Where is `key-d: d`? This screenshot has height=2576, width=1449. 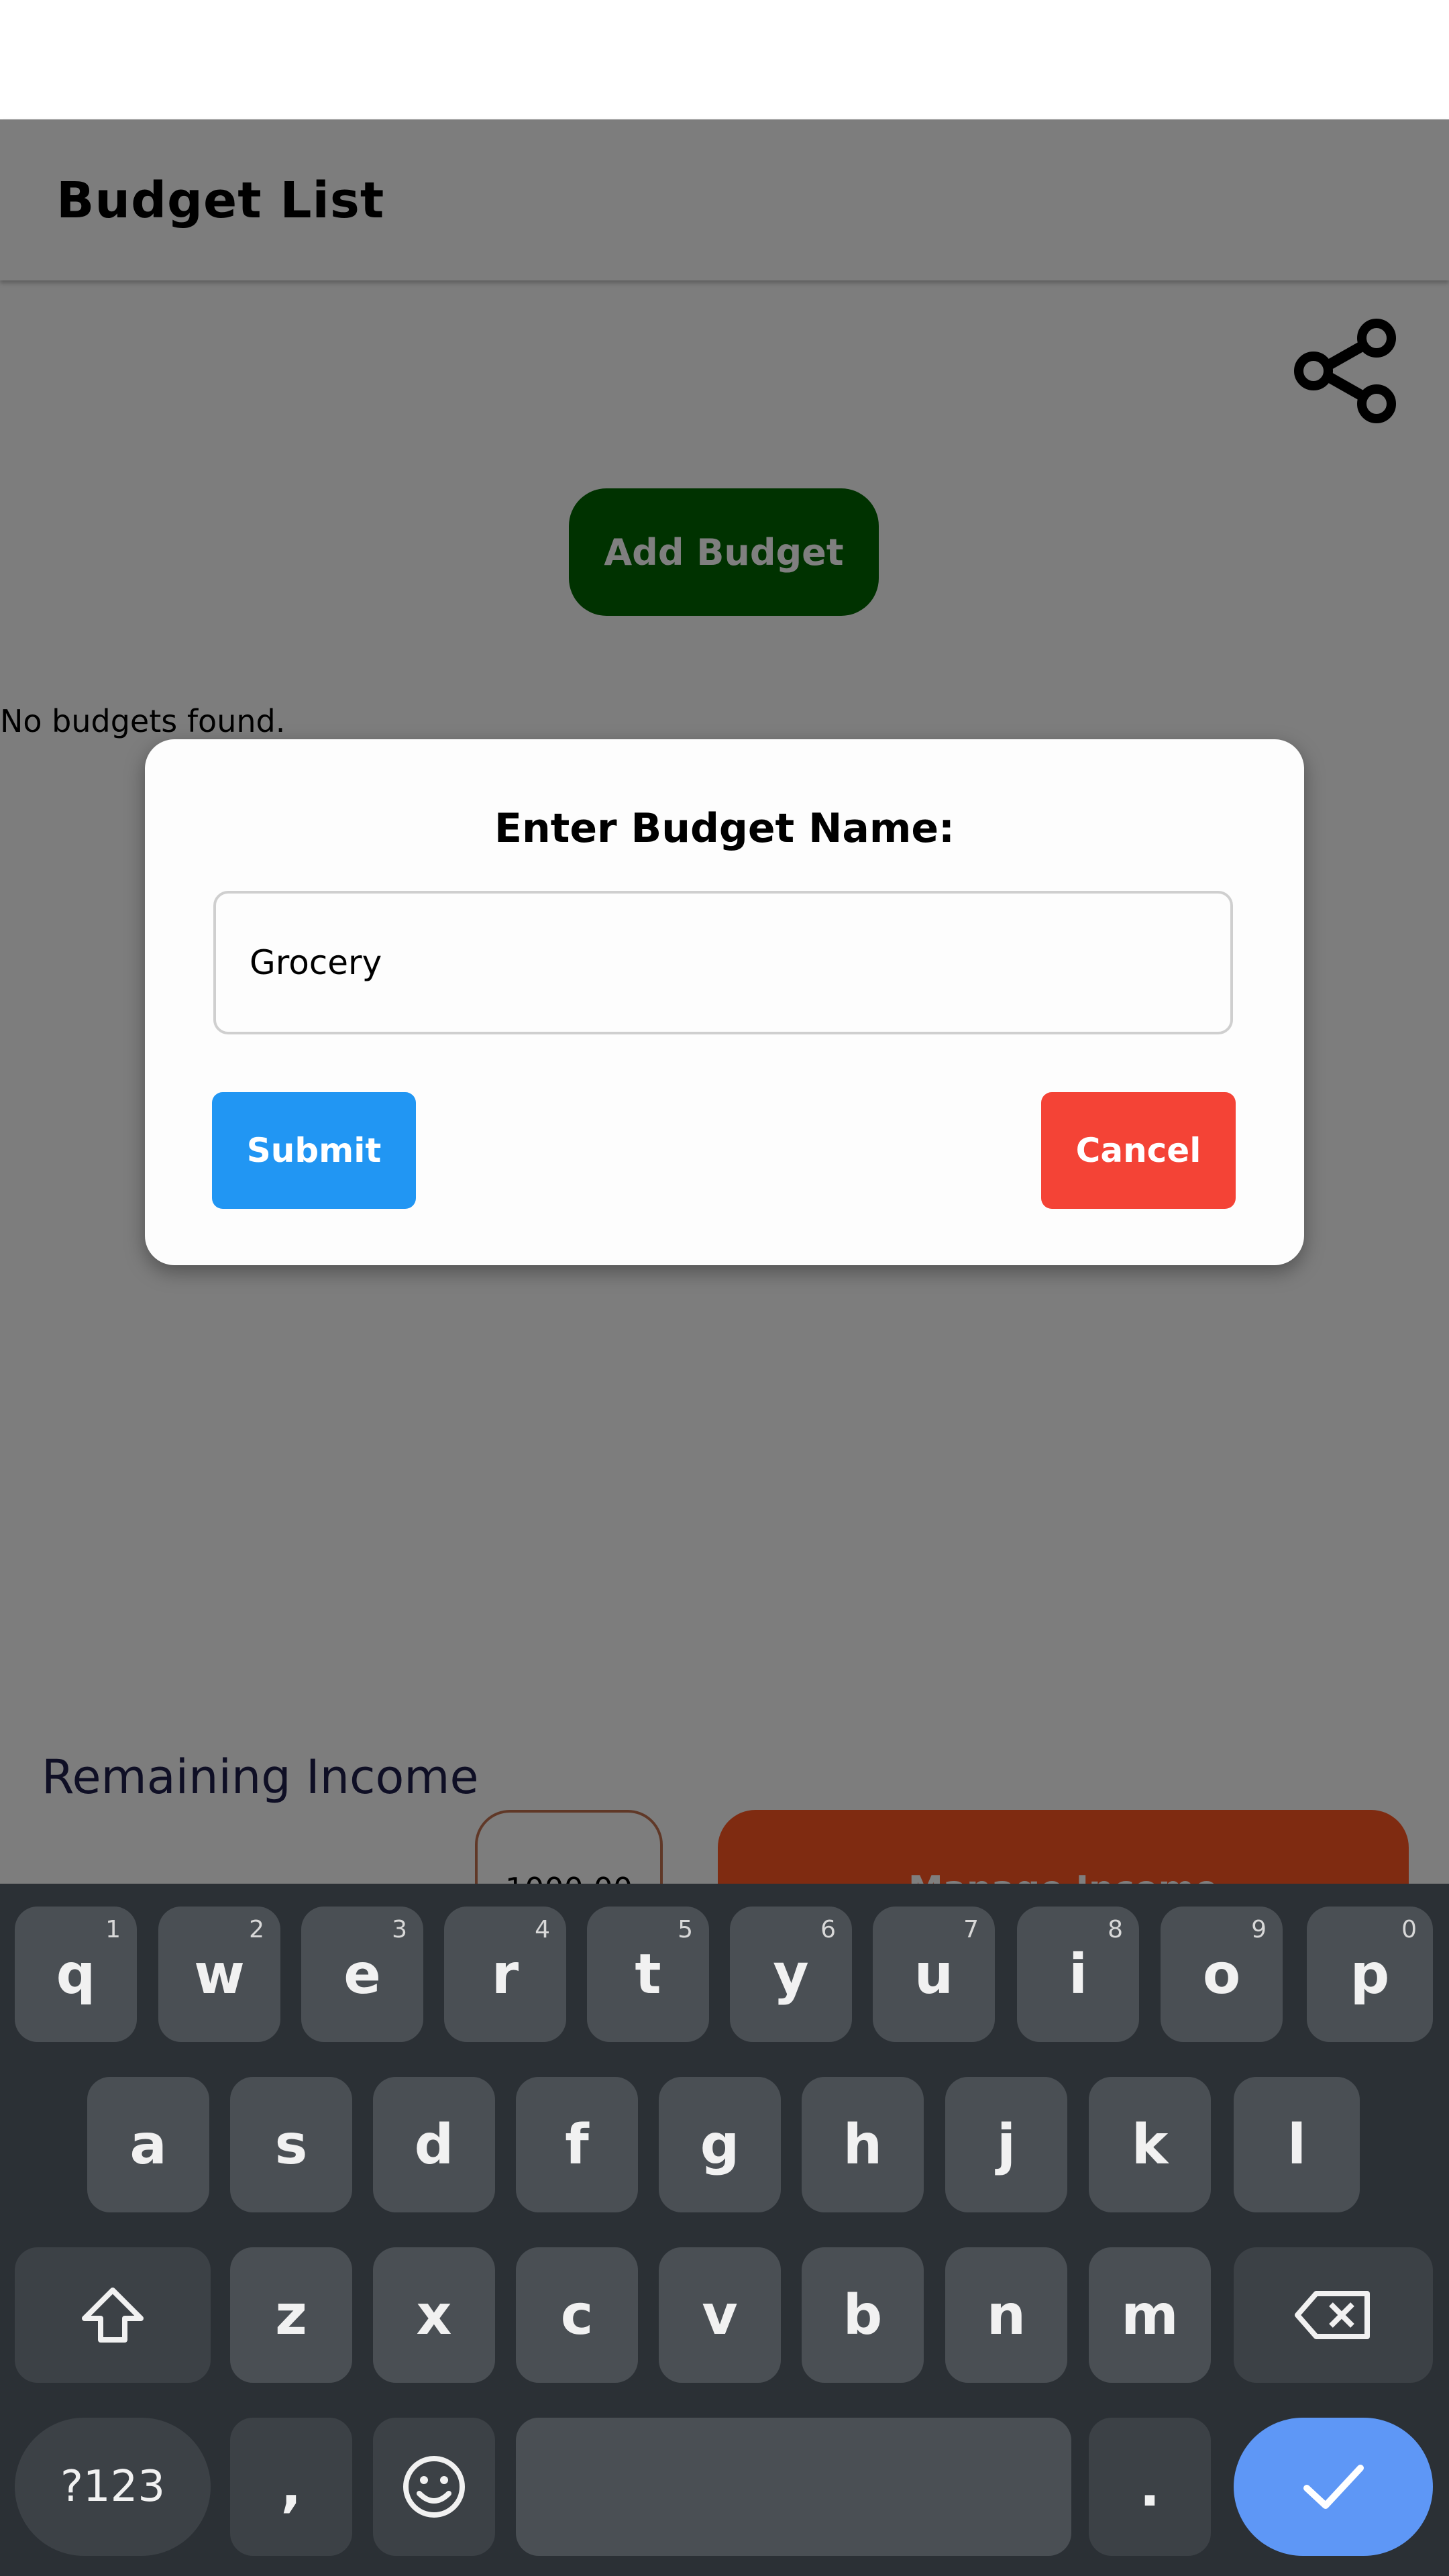
key-d: d is located at coordinates (434, 2144).